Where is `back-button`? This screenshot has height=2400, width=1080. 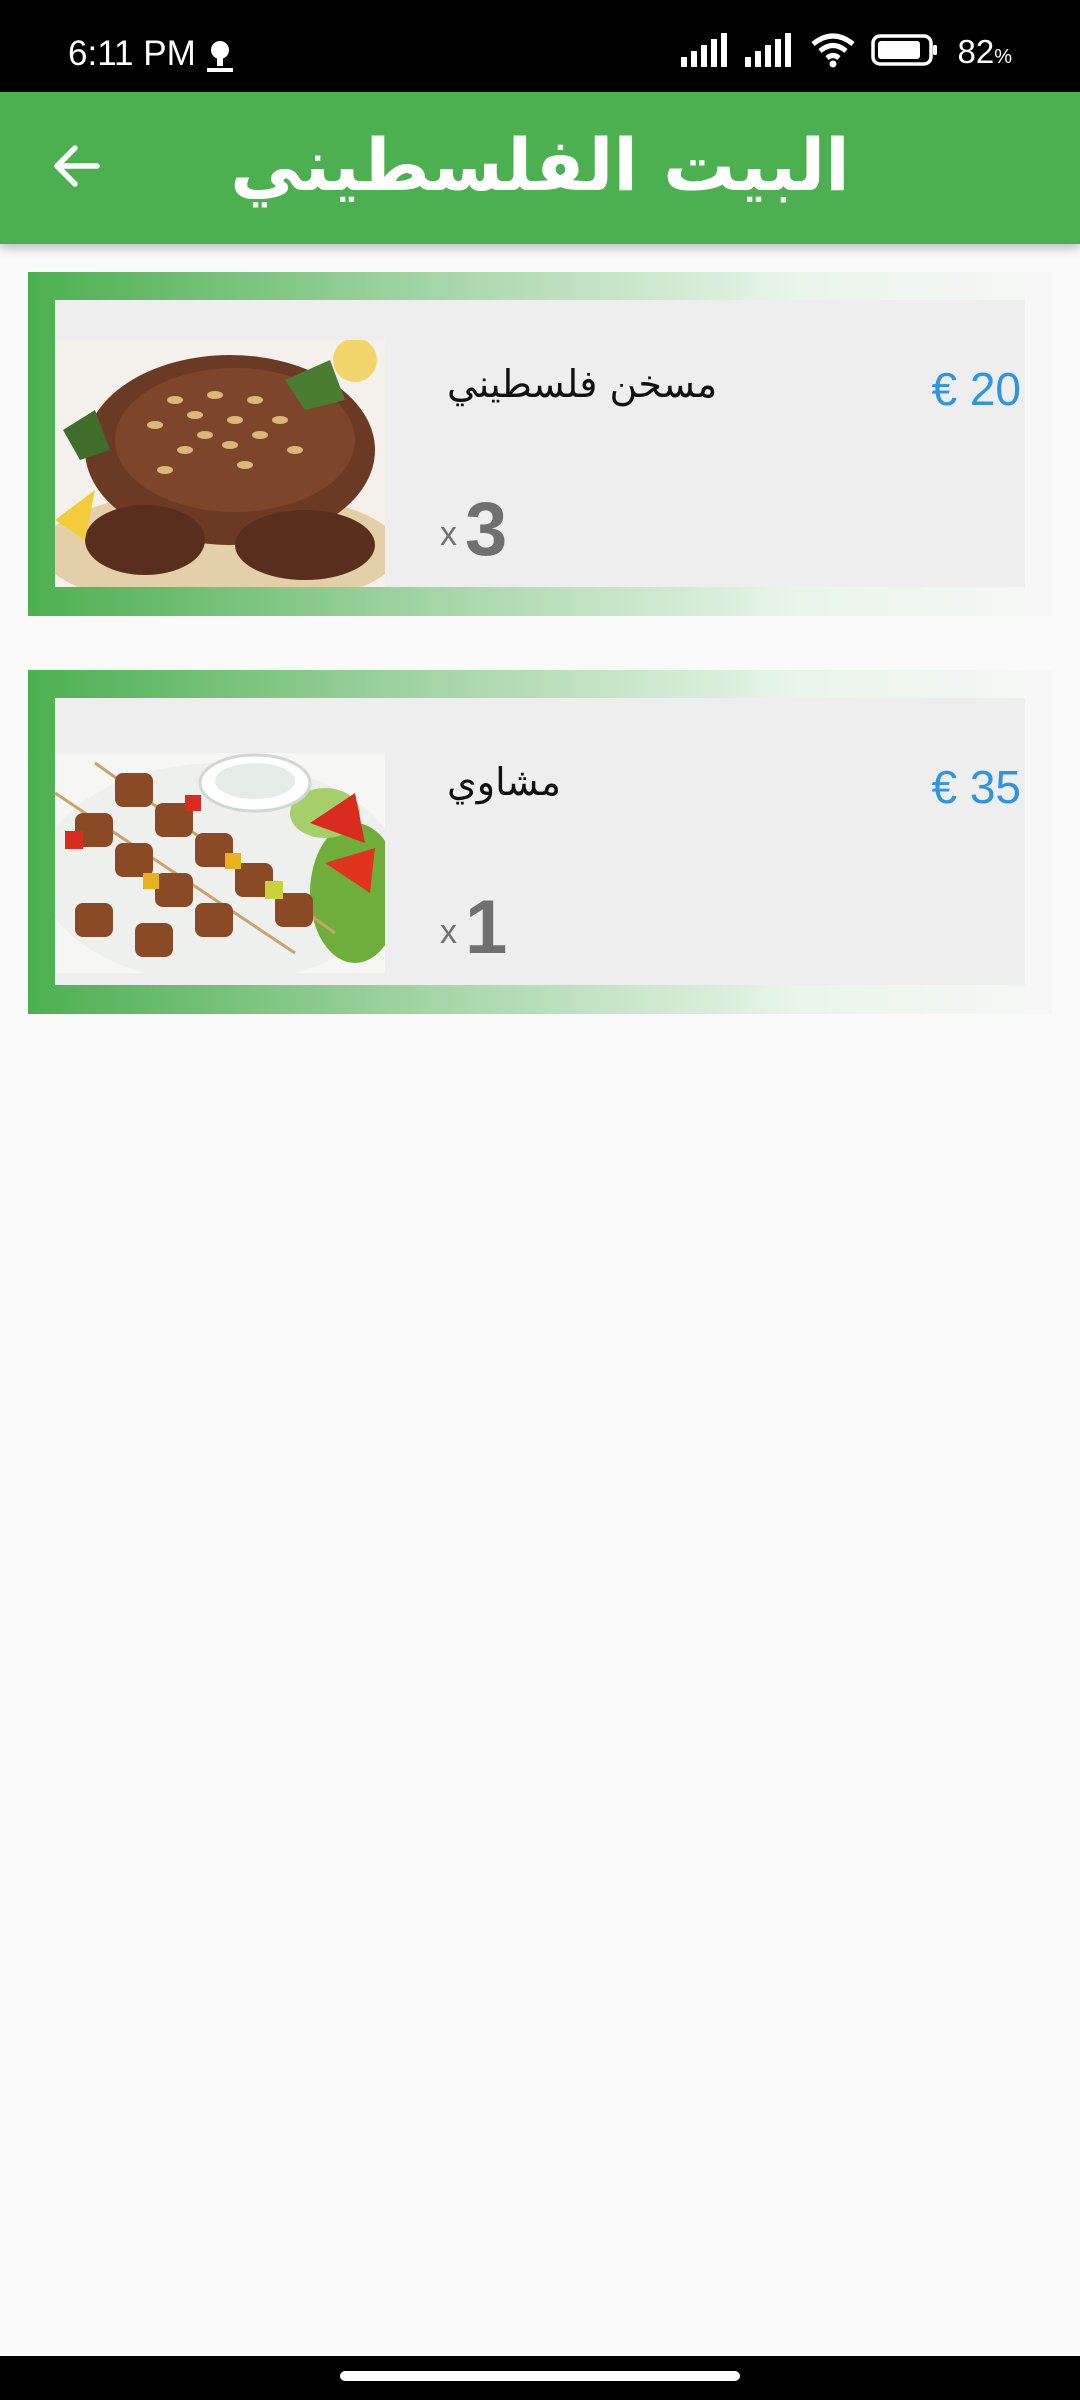
back-button is located at coordinates (76, 168).